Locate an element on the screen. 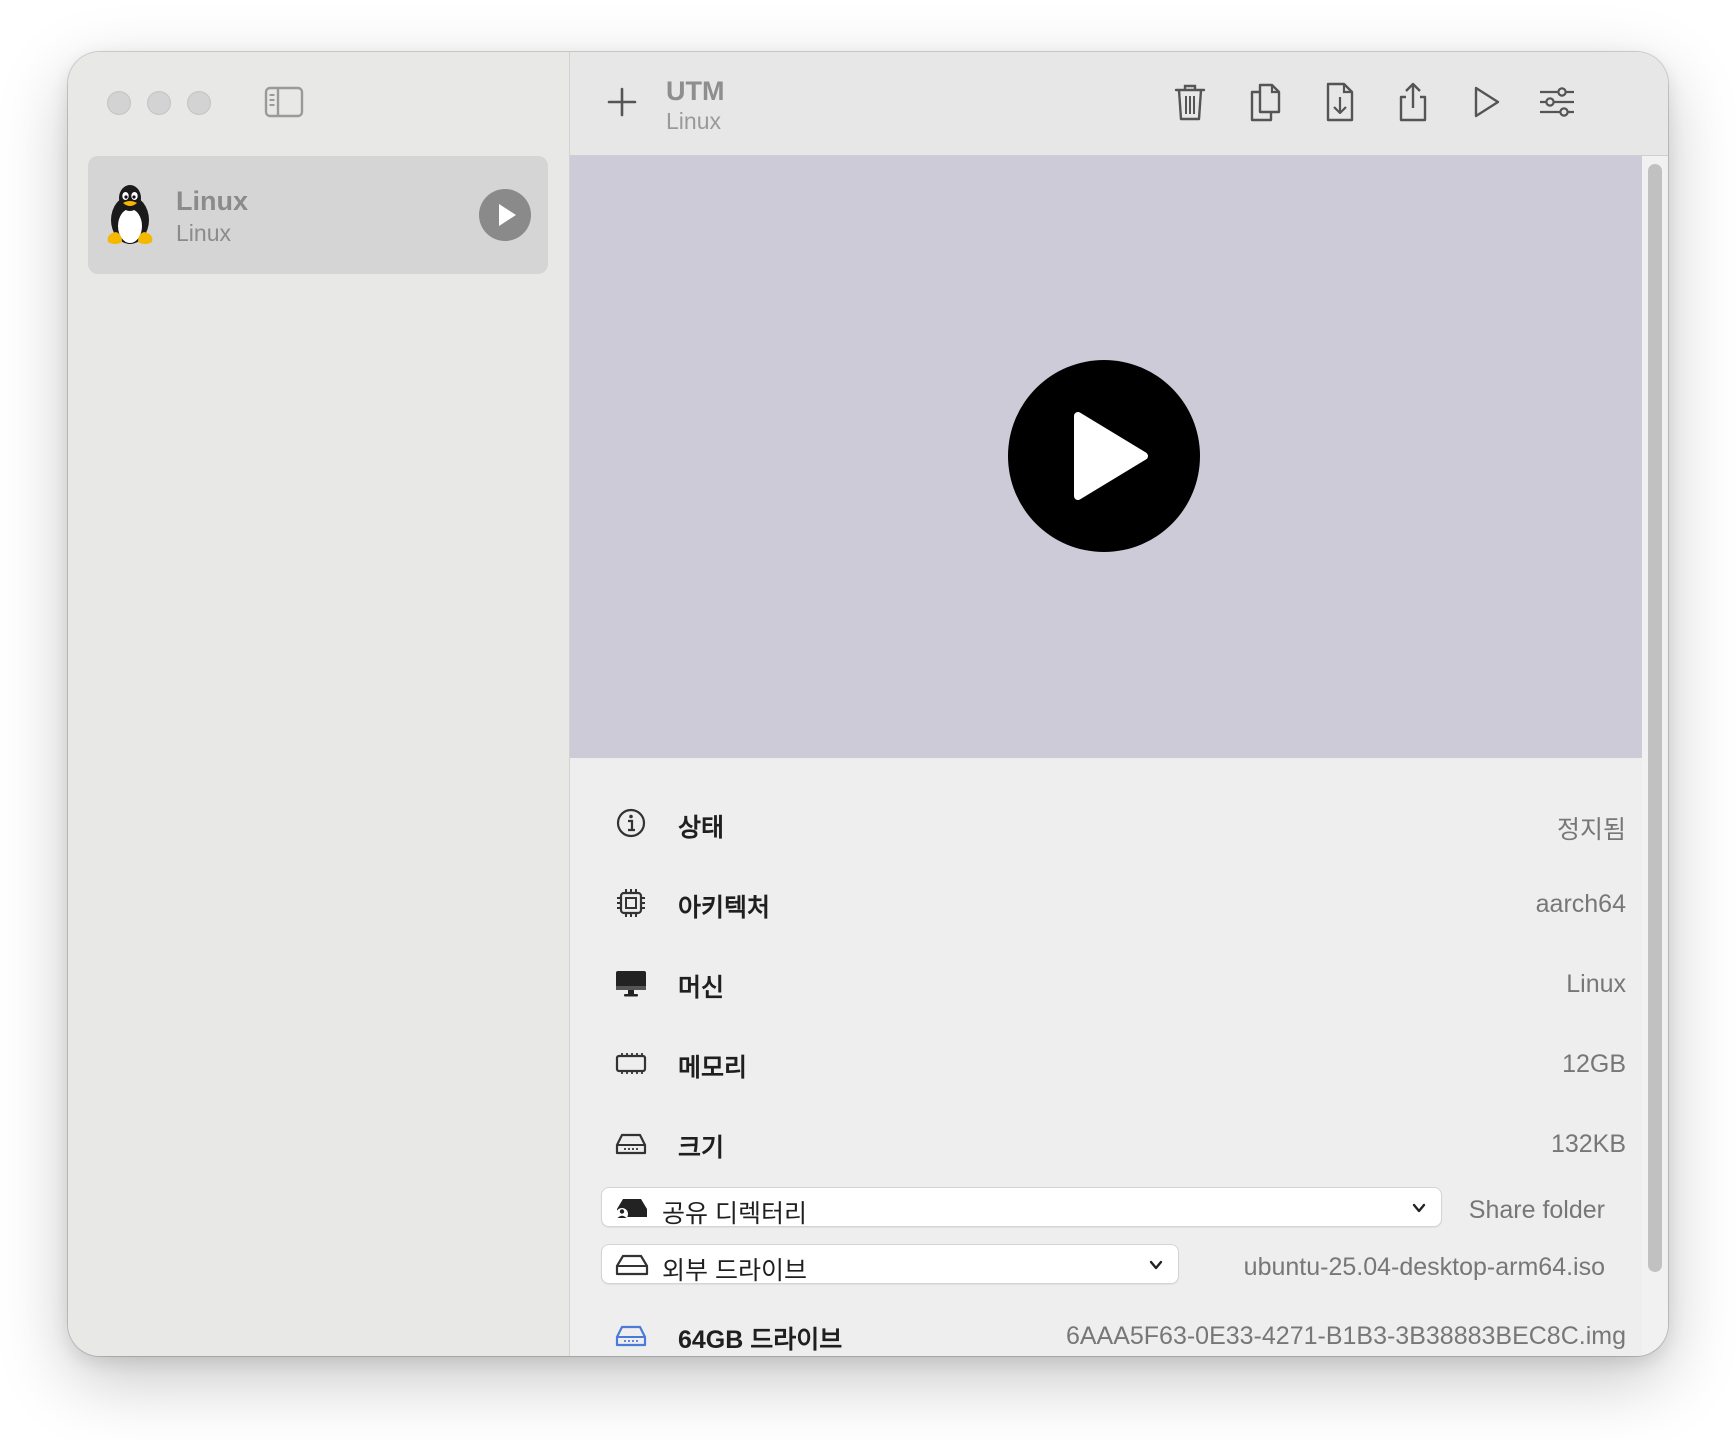  status-value: 정지됨 is located at coordinates (1591, 830).